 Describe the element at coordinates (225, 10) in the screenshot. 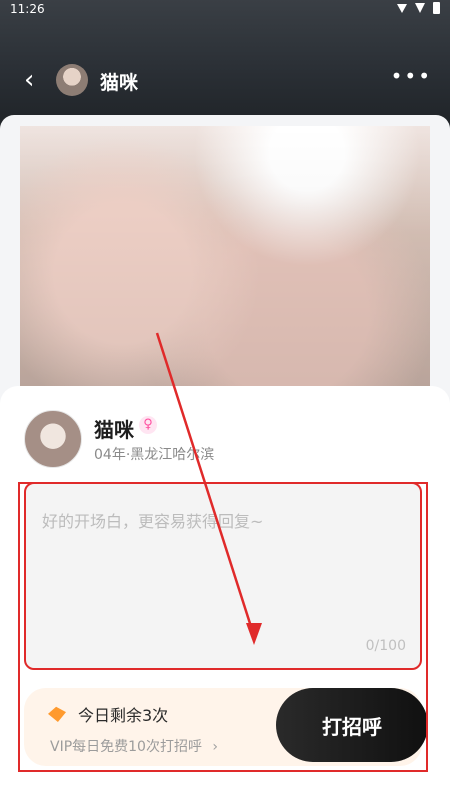

I see `status-bar: 11:26` at that location.